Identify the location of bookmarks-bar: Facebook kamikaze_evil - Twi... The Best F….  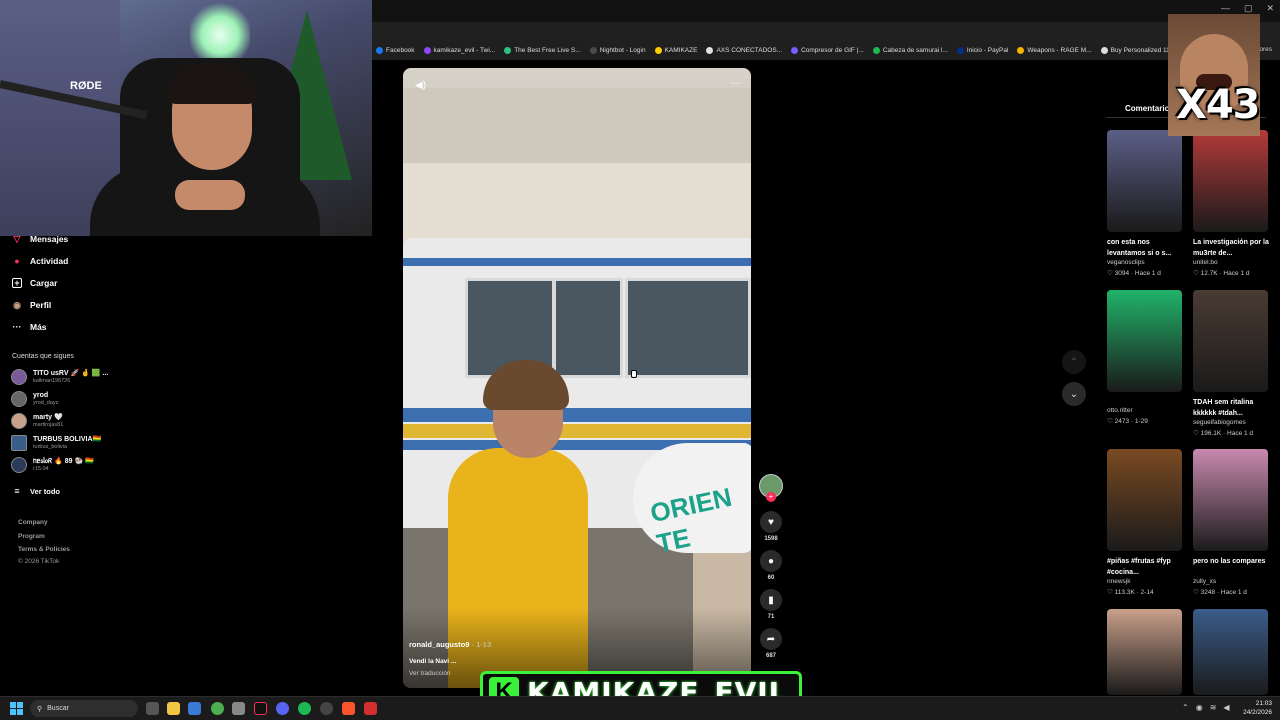
(775, 50).